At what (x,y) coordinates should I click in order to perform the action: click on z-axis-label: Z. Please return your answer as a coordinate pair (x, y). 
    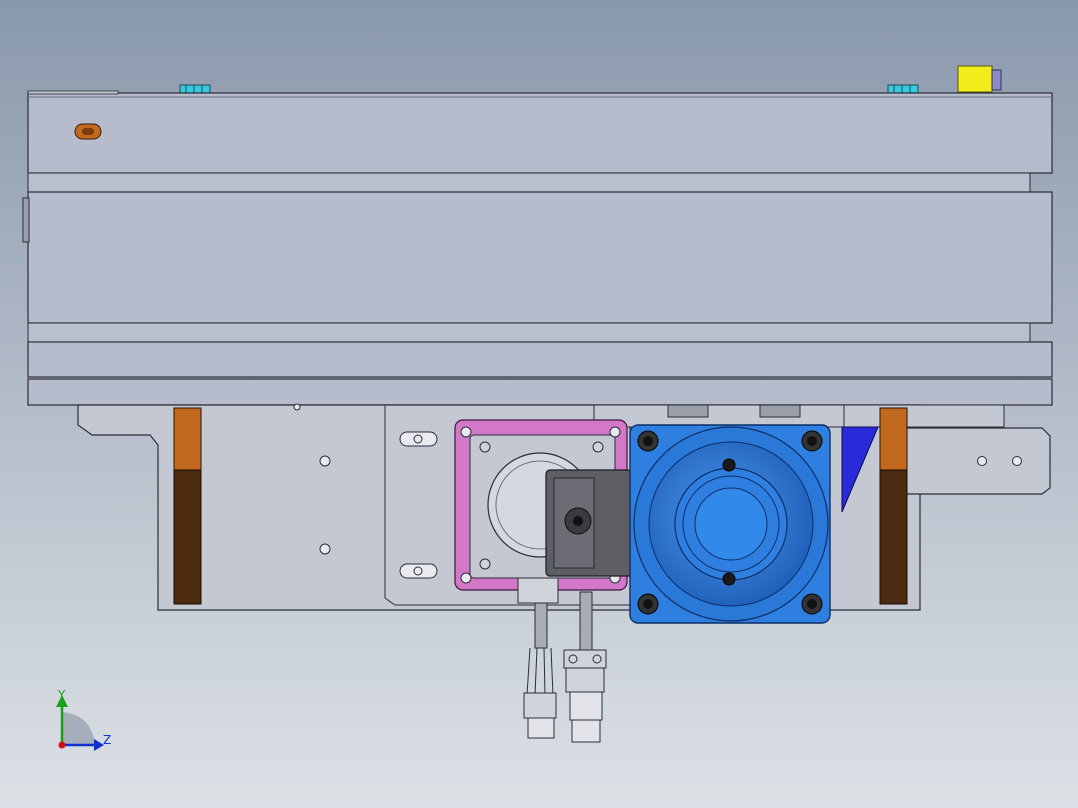
    Looking at the image, I should click on (107, 740).